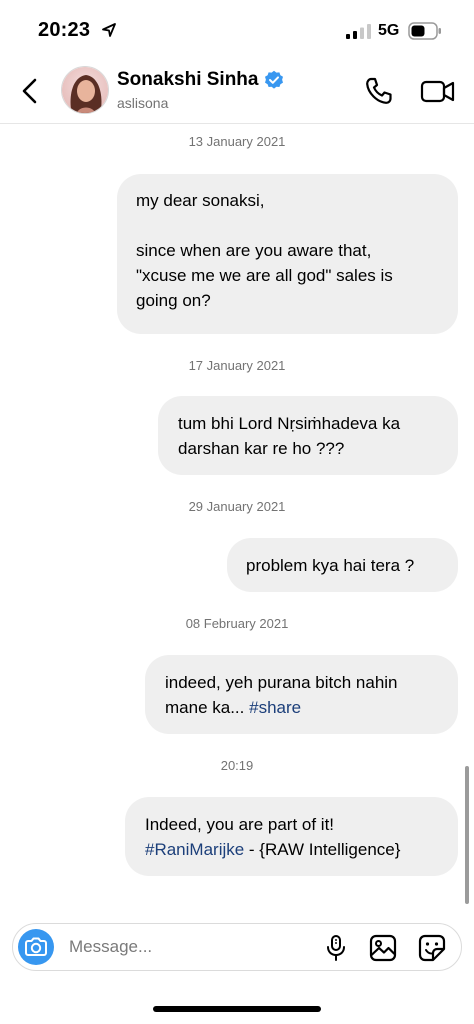  What do you see at coordinates (383, 948) in the screenshot?
I see `gallery-image-icon` at bounding box center [383, 948].